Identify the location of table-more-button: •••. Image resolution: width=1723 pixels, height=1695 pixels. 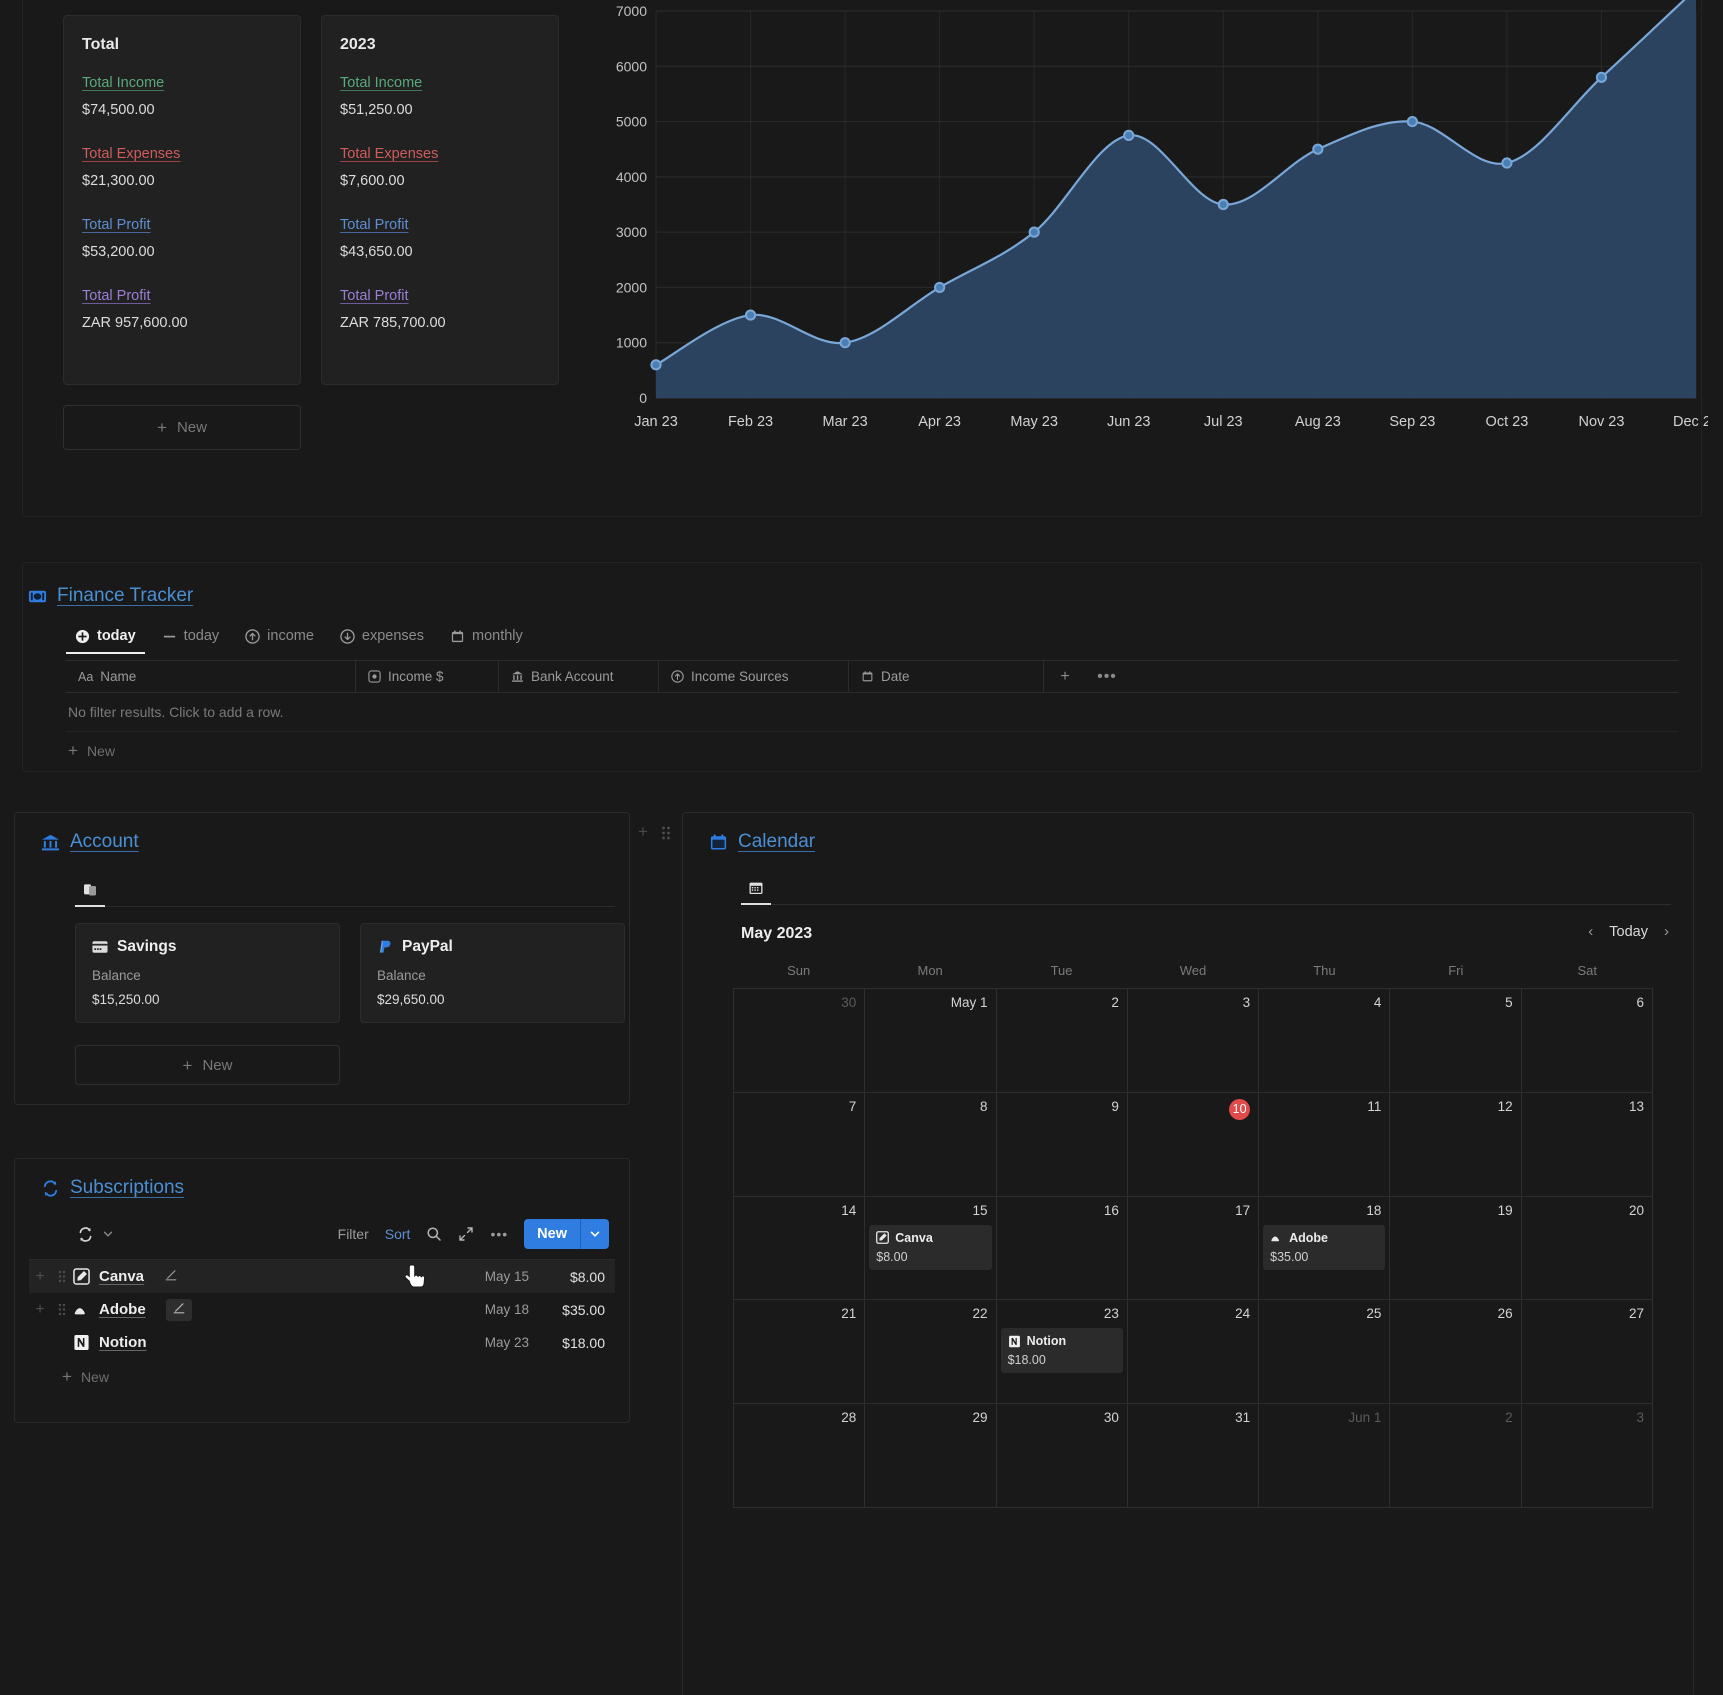
(1107, 676).